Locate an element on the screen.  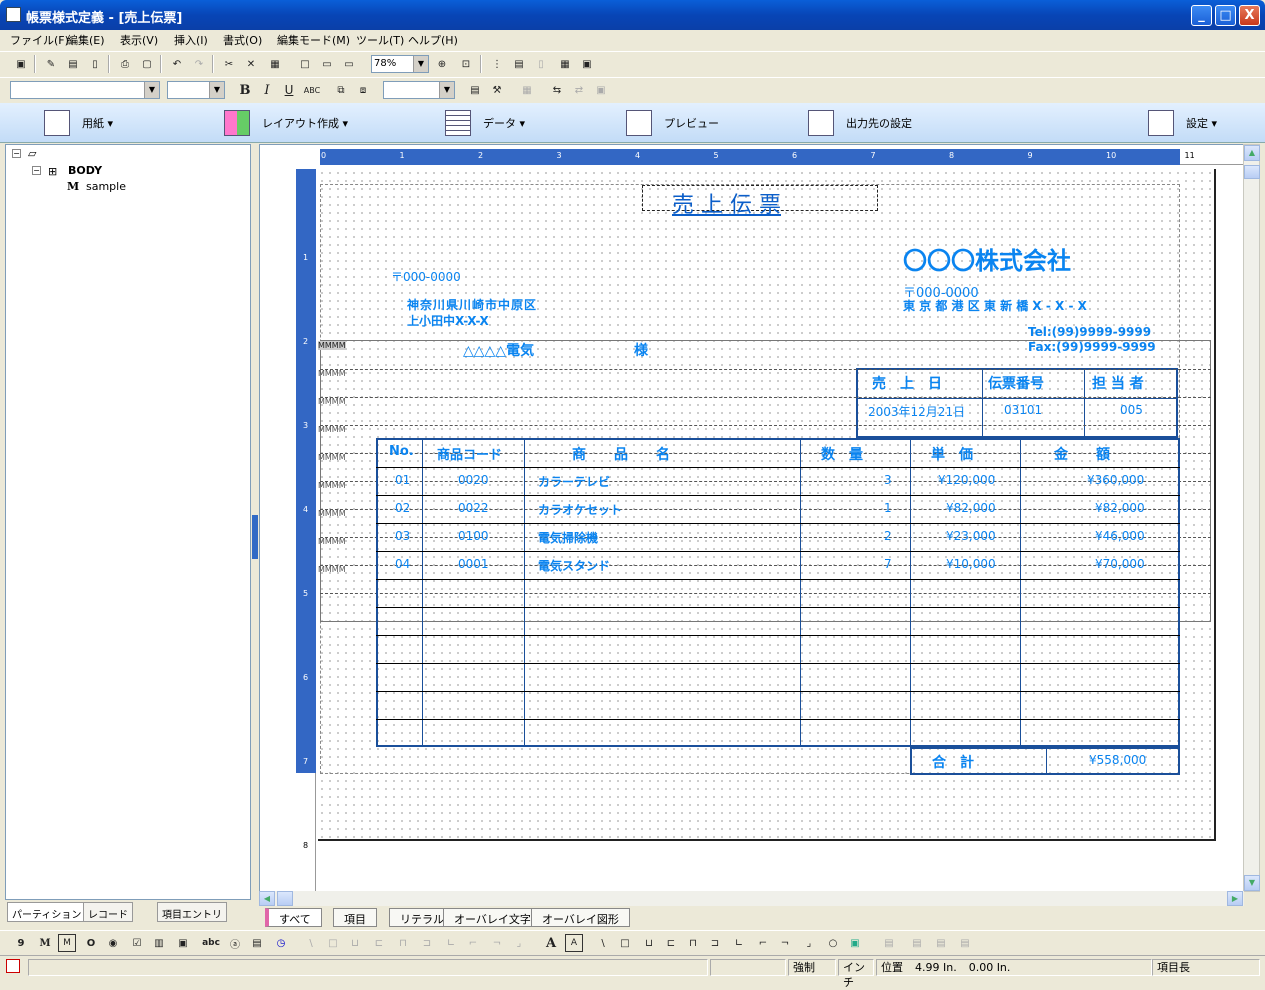
corner-bl-icon: ∟ is located at coordinates (739, 943).